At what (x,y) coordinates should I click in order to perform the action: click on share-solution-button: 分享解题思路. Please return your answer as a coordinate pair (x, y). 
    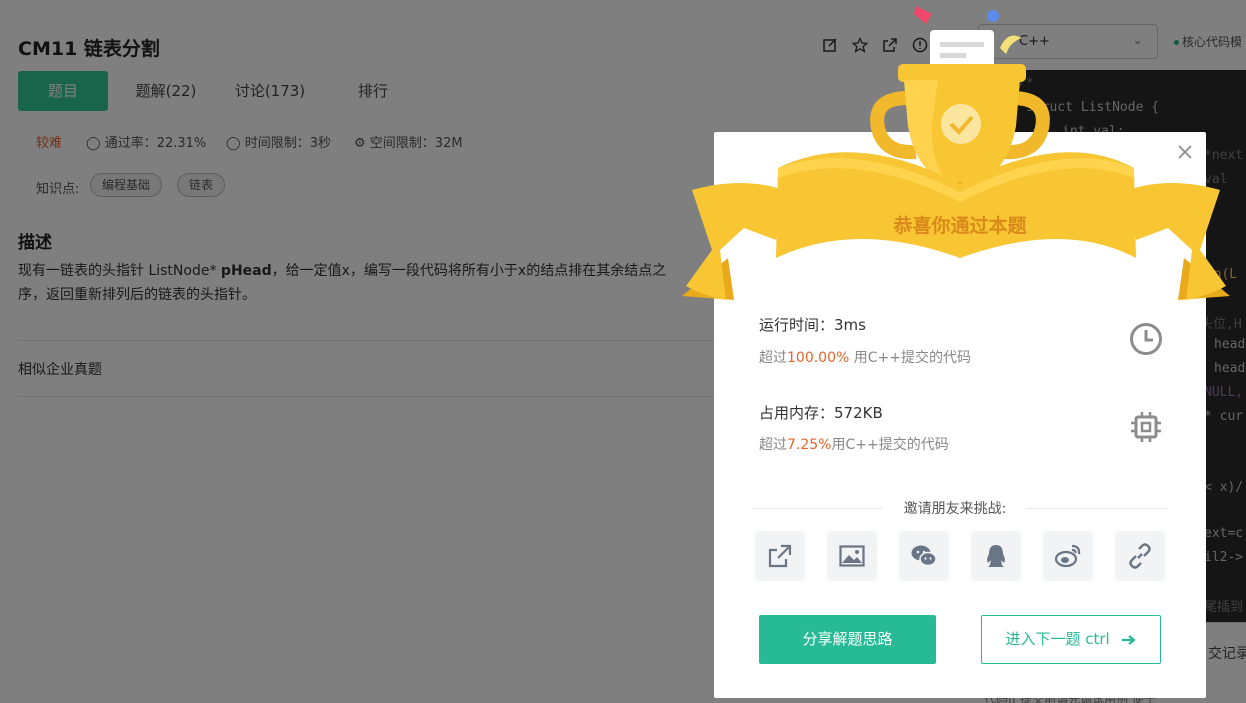
    Looking at the image, I should click on (847, 639).